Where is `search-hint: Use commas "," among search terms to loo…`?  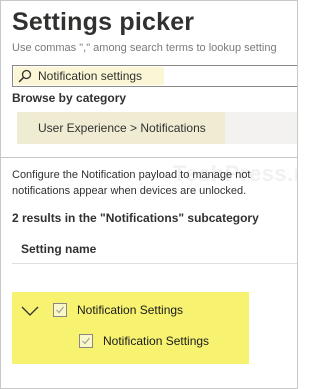 search-hint: Use commas "," among search terms to loo… is located at coordinates (144, 48).